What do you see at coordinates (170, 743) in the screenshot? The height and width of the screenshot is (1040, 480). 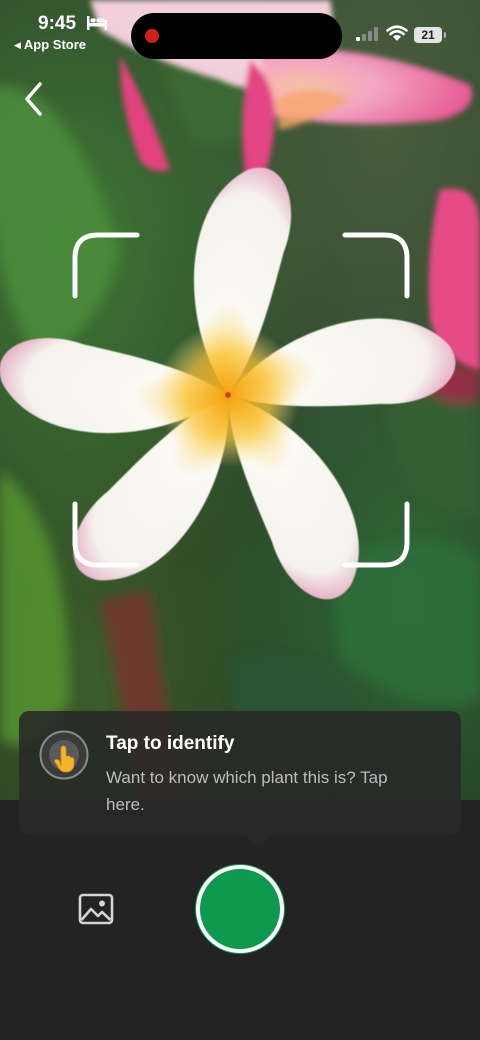 I see `tooltip-title: Tap to identify` at bounding box center [170, 743].